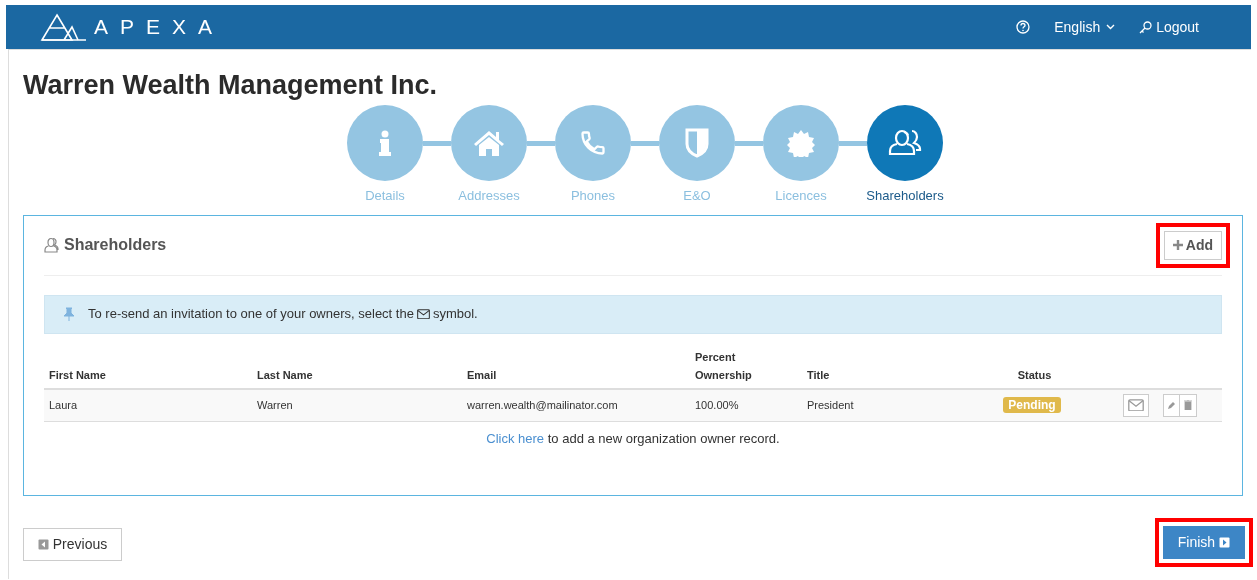 Image resolution: width=1257 pixels, height=580 pixels. I want to click on logo-icon, so click(63, 27).